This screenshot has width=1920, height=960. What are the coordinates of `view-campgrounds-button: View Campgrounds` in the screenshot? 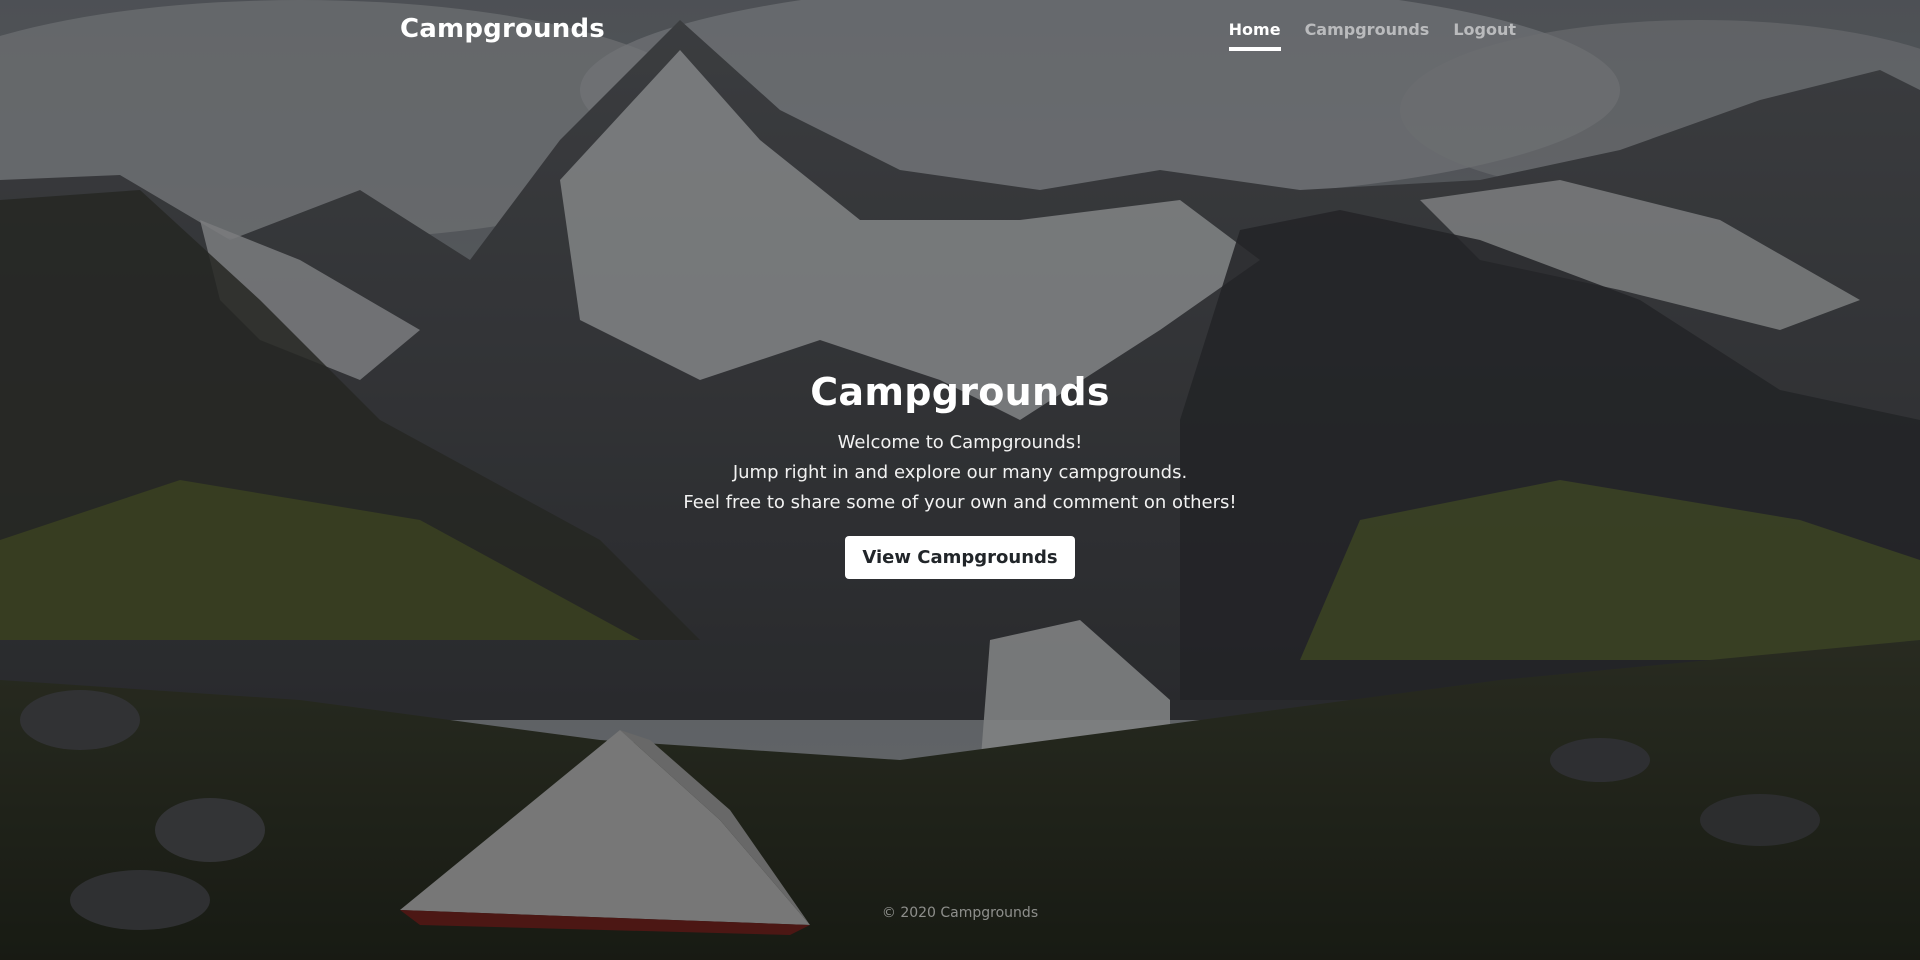 It's located at (960, 557).